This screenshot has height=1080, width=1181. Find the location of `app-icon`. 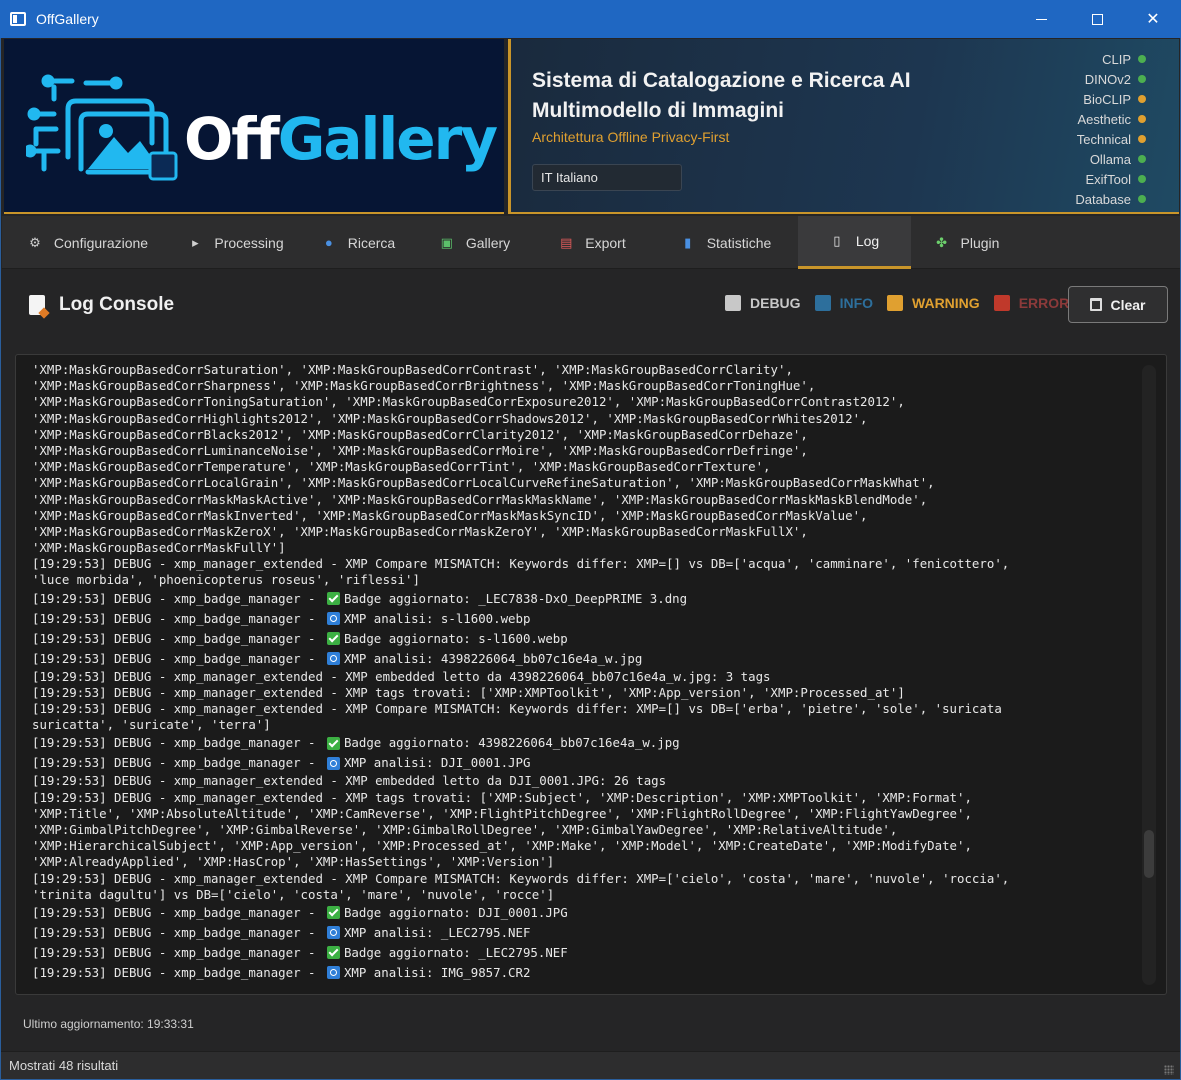

app-icon is located at coordinates (18, 19).